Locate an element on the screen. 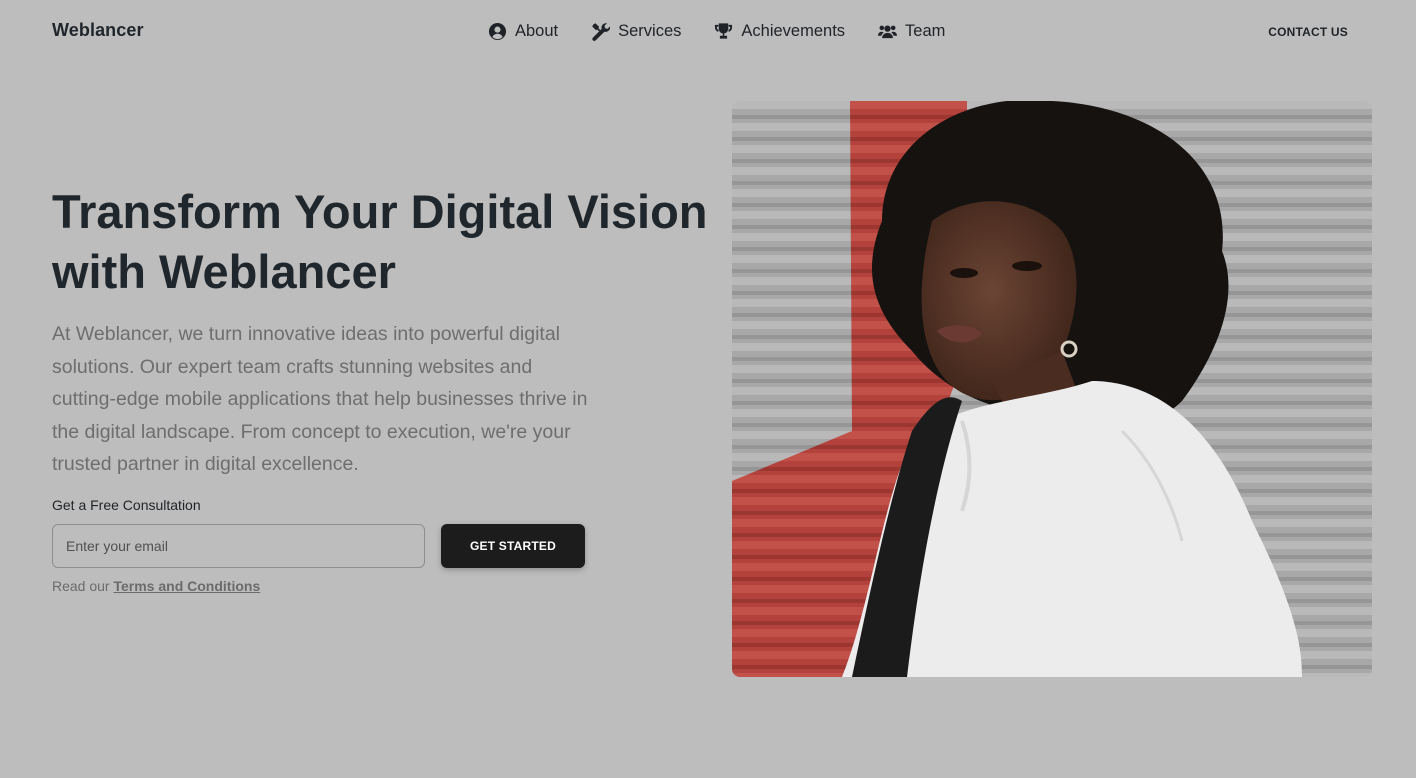  nav-label-services: Services is located at coordinates (650, 31).